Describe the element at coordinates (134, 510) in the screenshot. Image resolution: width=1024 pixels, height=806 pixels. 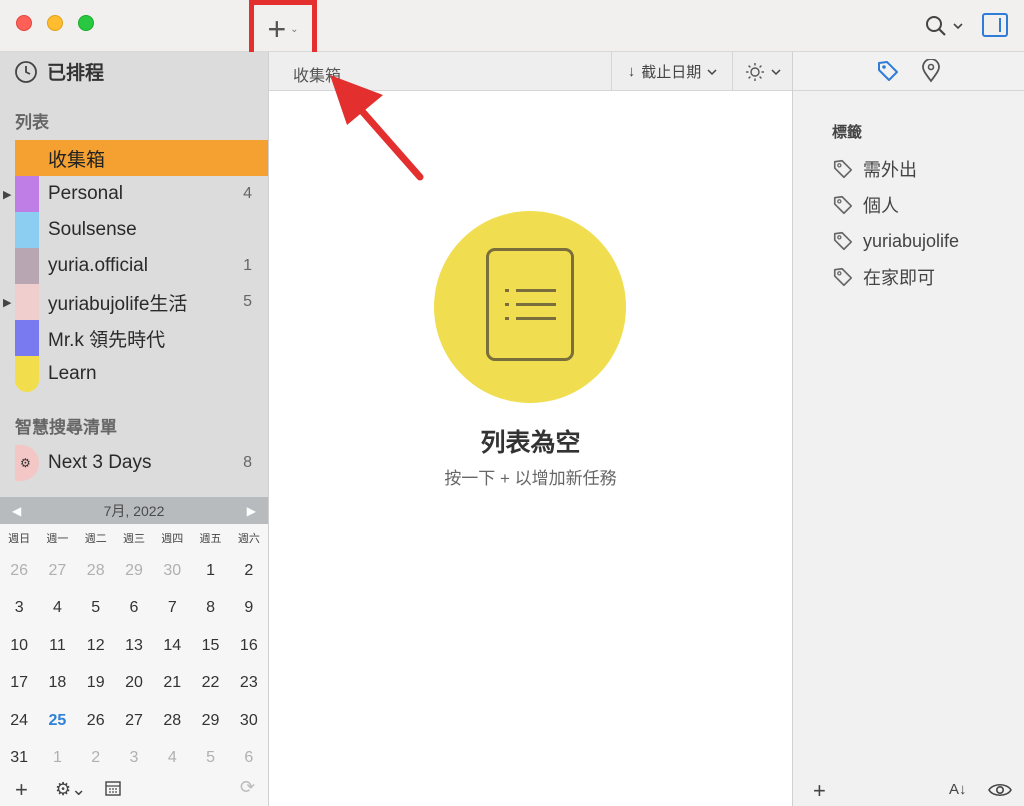
I see `calendar-header: ◀ 7月, 2022 ▶` at that location.